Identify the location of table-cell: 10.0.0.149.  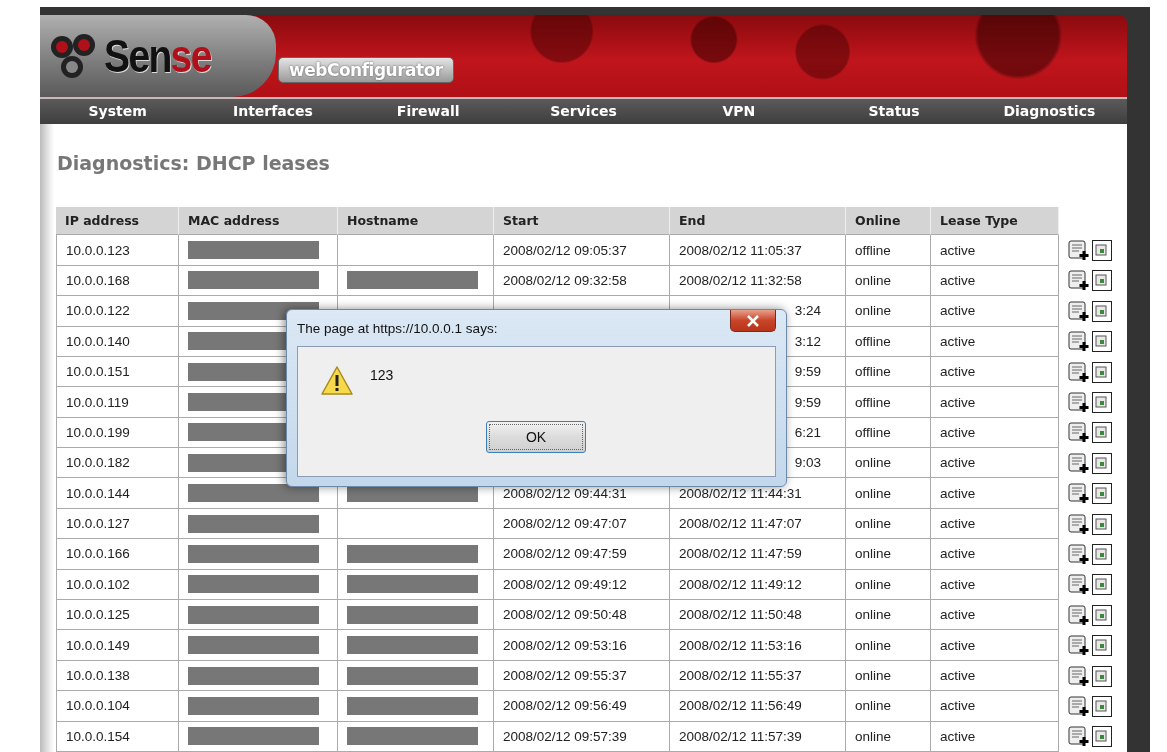
(117, 645).